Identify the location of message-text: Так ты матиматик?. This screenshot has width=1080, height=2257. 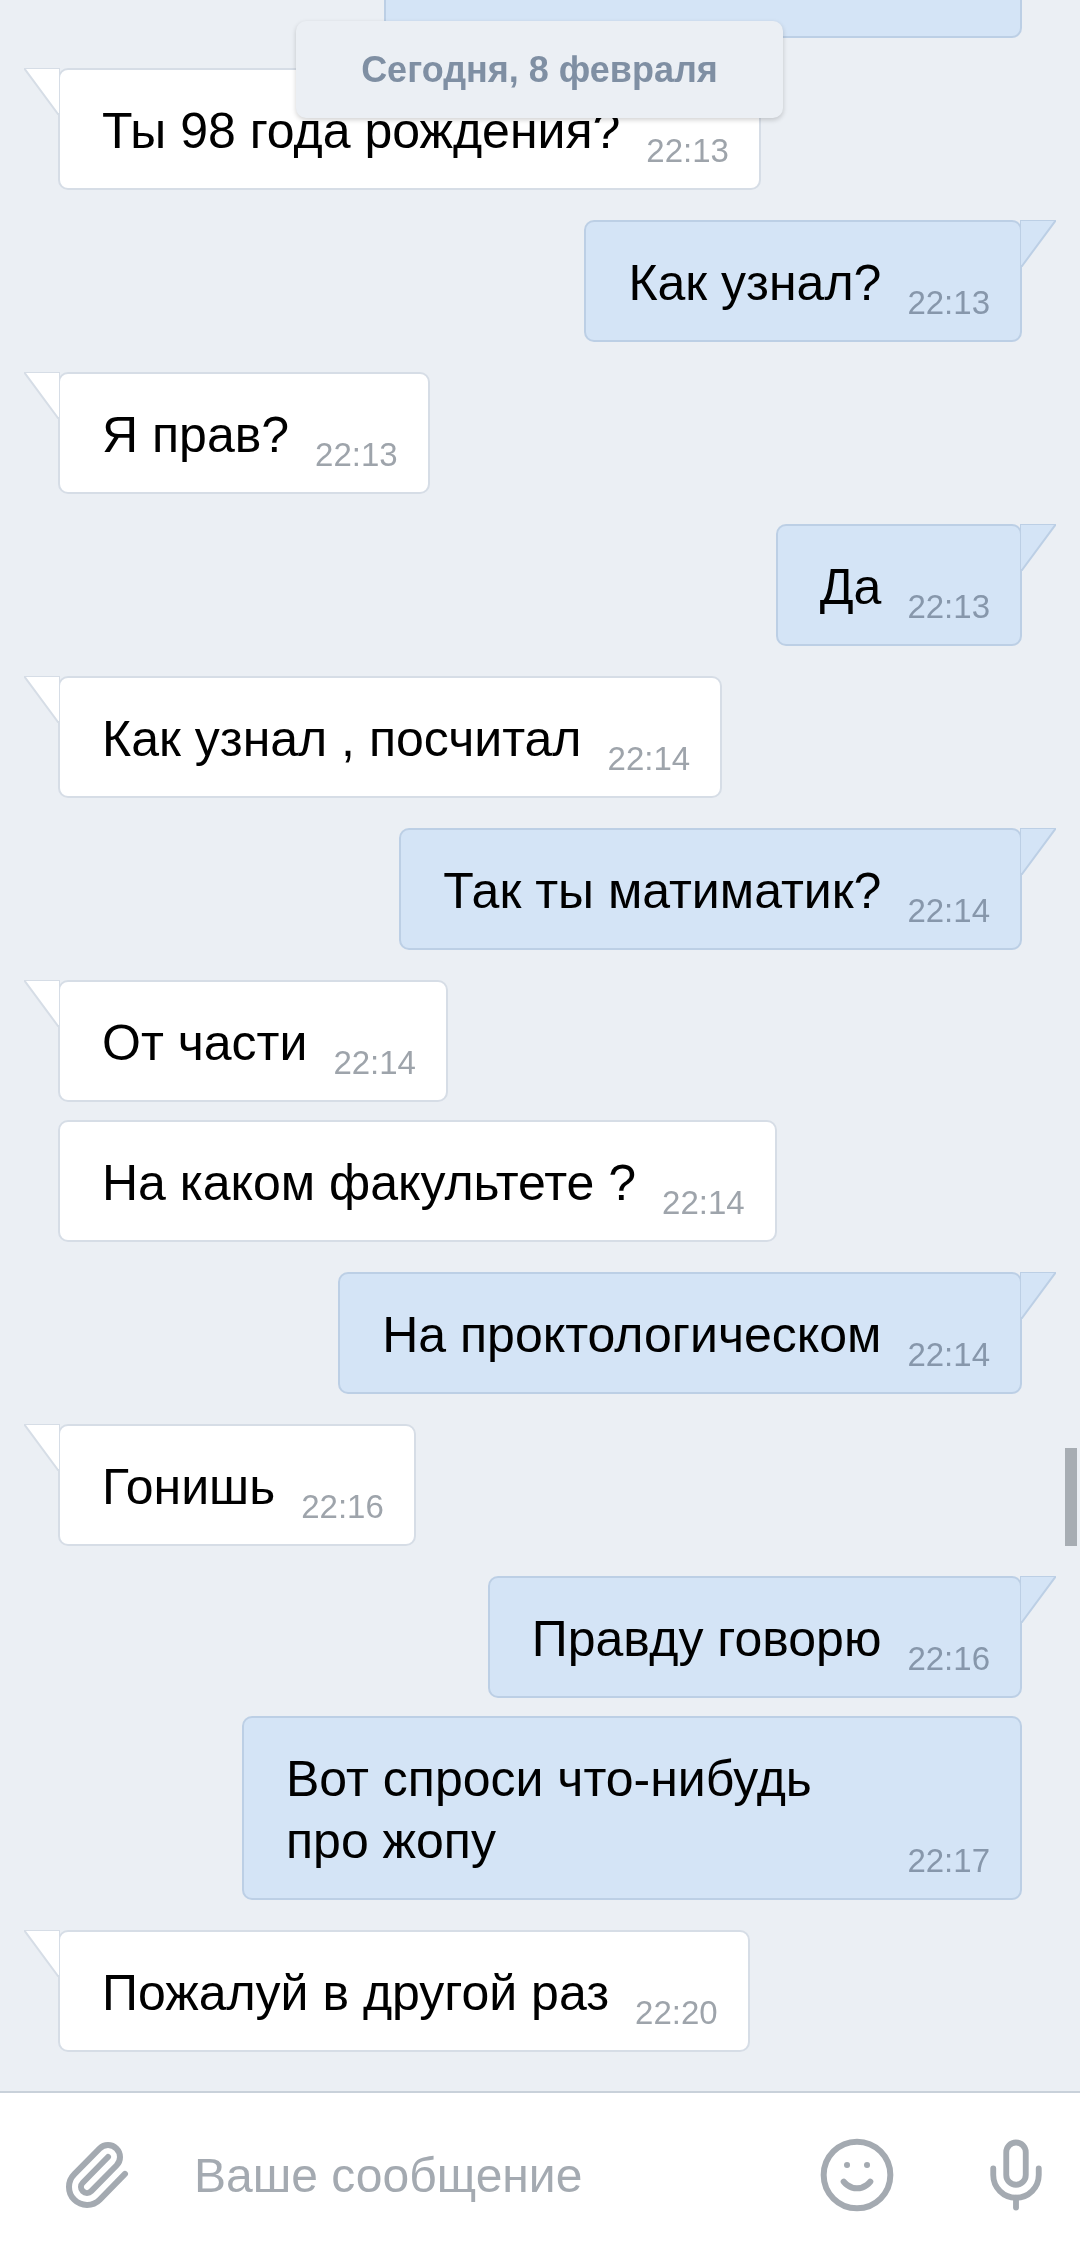
(662, 891).